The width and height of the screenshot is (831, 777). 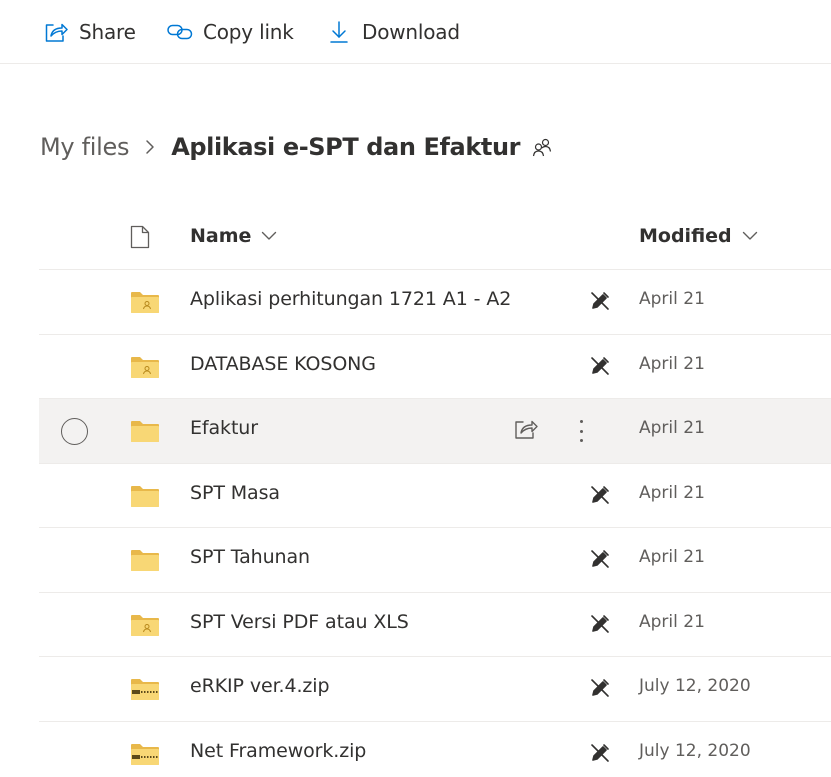 What do you see at coordinates (221, 236) in the screenshot?
I see `name-column-label: Name` at bounding box center [221, 236].